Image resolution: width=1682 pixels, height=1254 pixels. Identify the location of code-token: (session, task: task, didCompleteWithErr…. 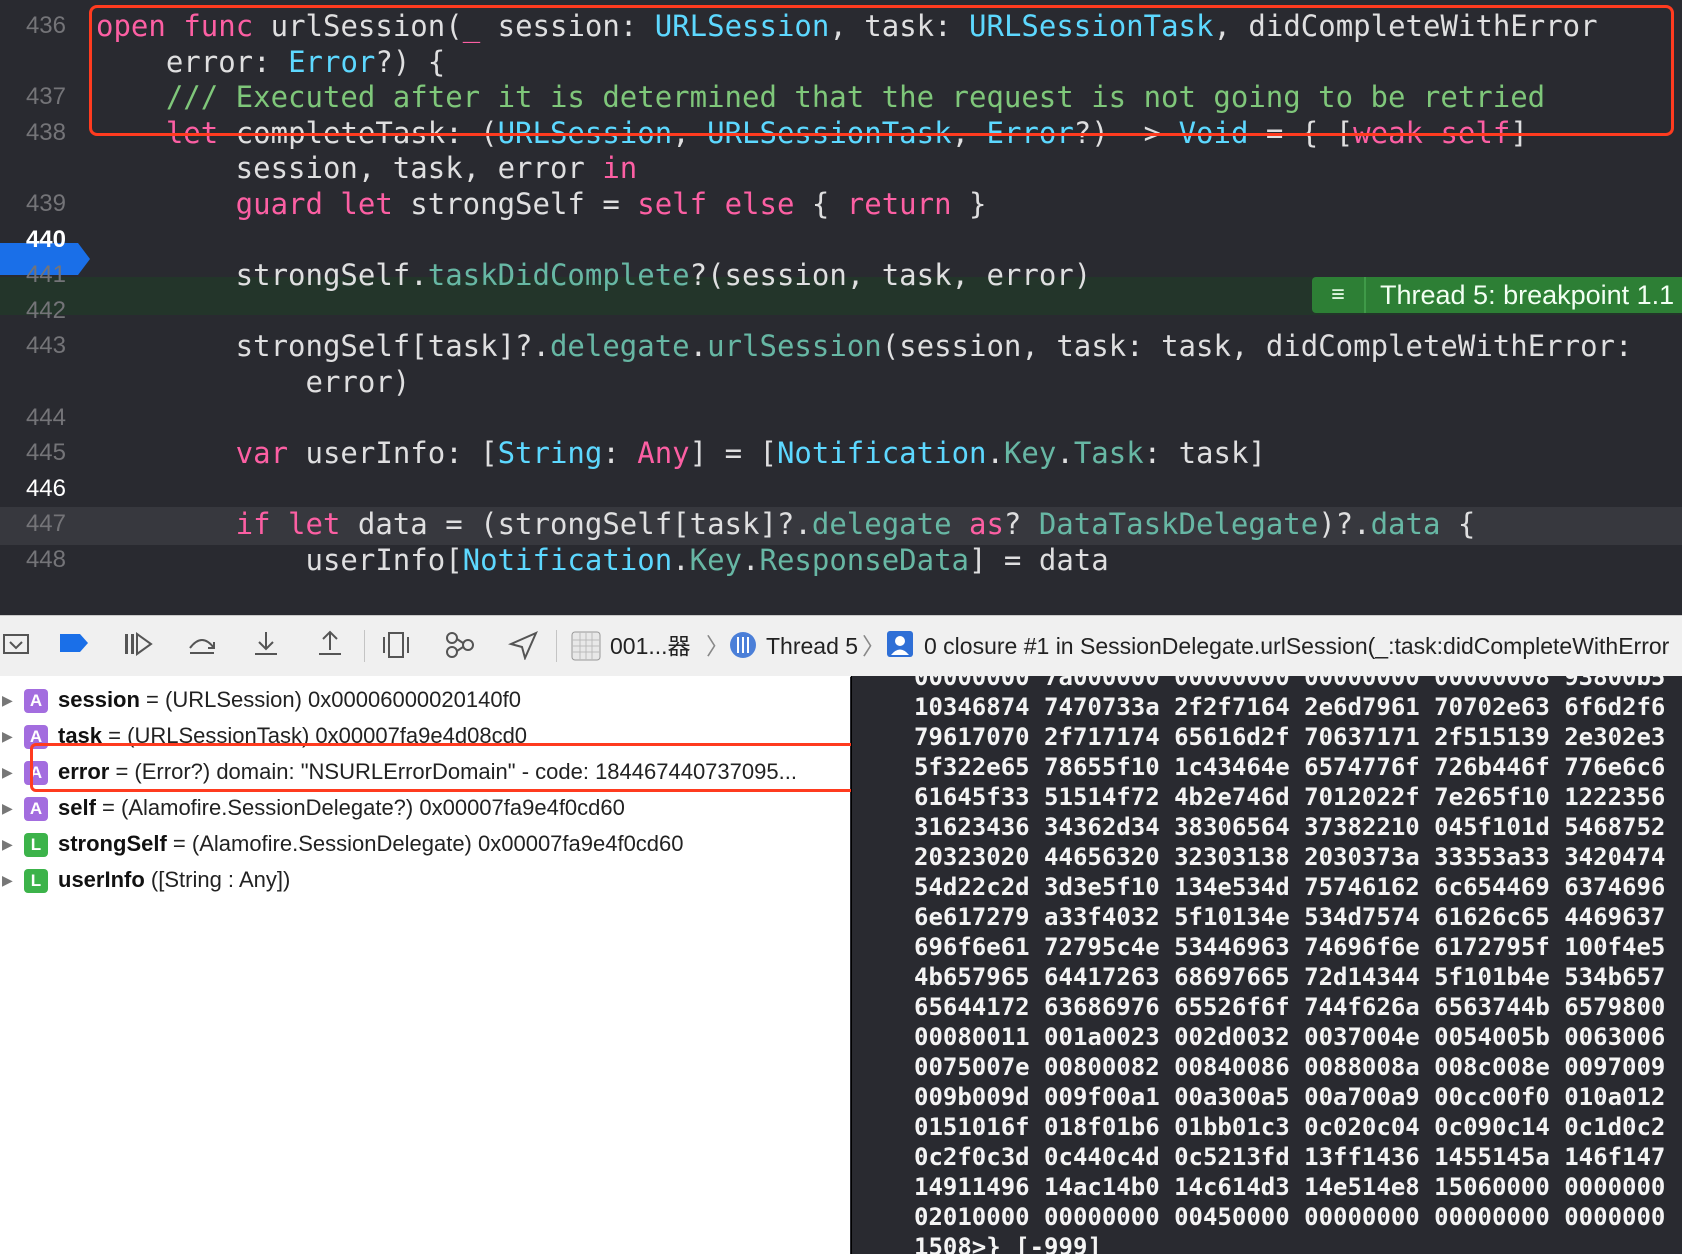
(1257, 346).